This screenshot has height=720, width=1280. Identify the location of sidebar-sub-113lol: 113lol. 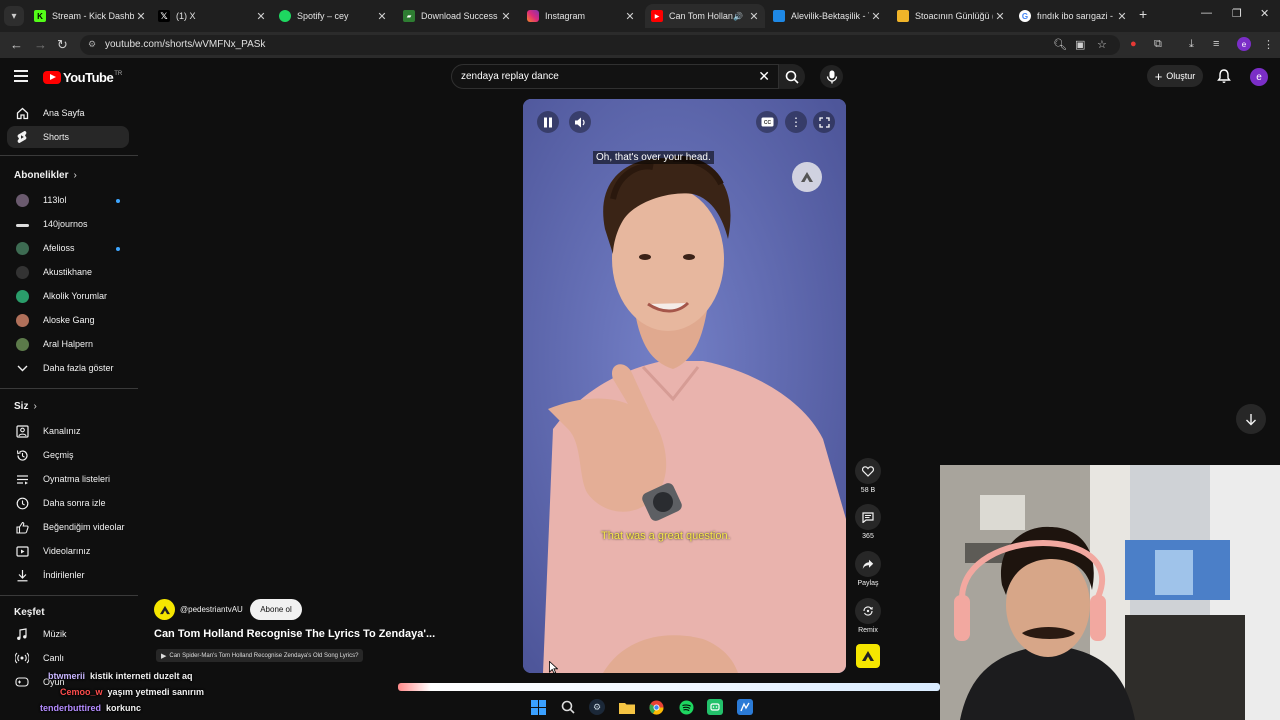
(68, 200).